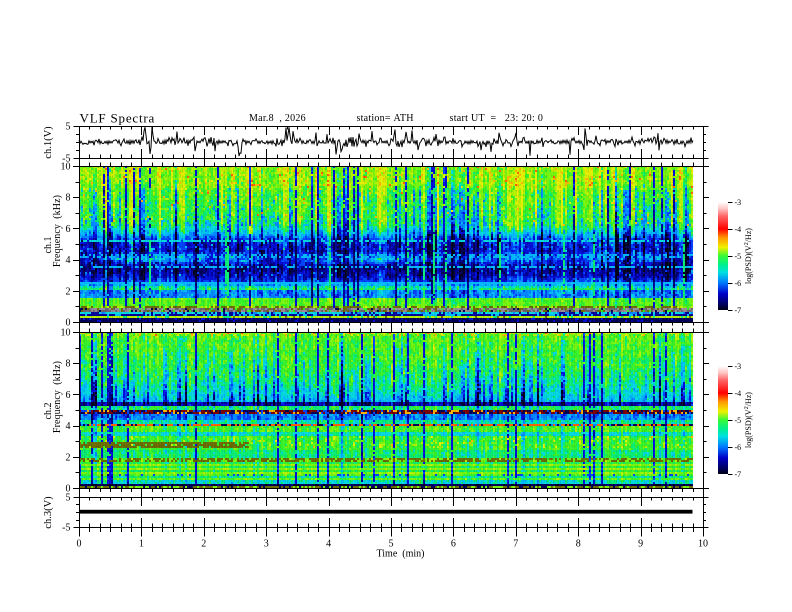 The image size is (792, 612). What do you see at coordinates (277, 118) in the screenshot?
I see `svg-text: Mar.8 , 2026` at bounding box center [277, 118].